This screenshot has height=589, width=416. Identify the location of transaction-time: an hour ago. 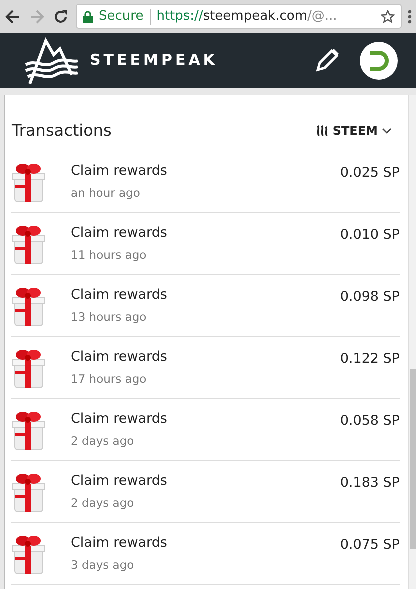
(106, 193).